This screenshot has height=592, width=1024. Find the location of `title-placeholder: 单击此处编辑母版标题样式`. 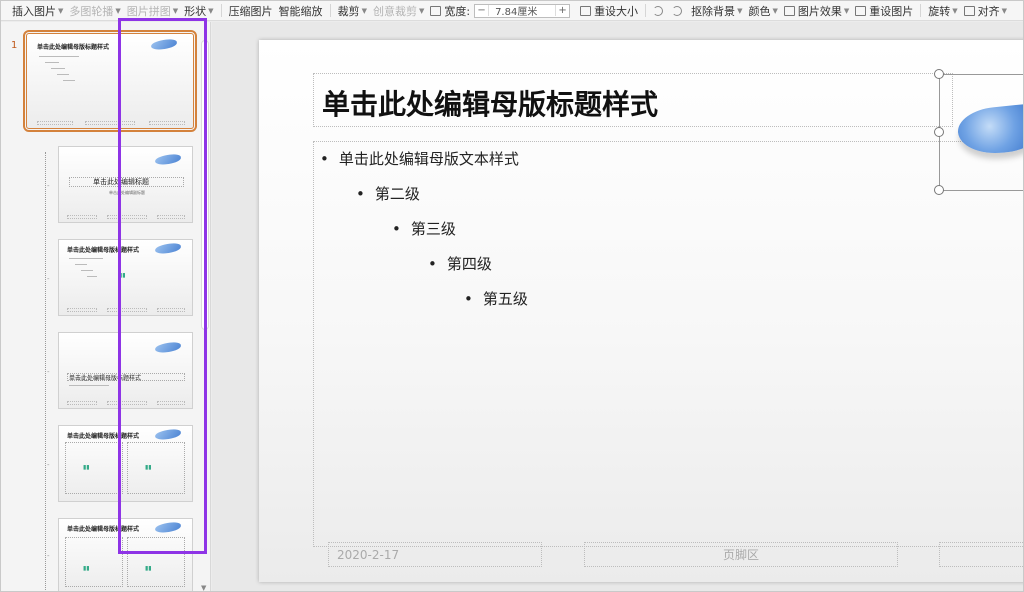

title-placeholder: 单击此处编辑母版标题样式 is located at coordinates (633, 100).